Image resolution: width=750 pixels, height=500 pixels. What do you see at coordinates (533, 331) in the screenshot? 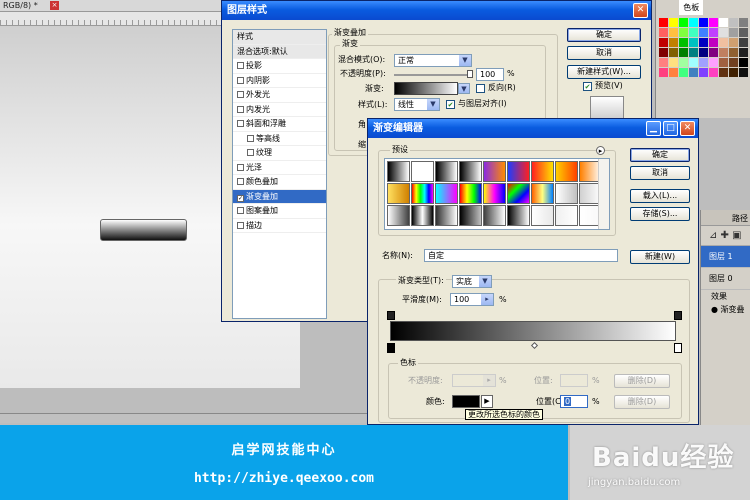
I see `gradient-preview-bar` at bounding box center [533, 331].